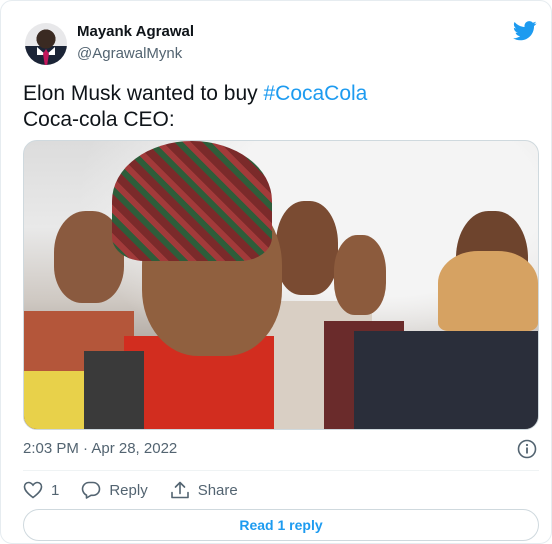 This screenshot has height=544, width=552. Describe the element at coordinates (307, 248) in the screenshot. I see `person-mid-head` at that location.